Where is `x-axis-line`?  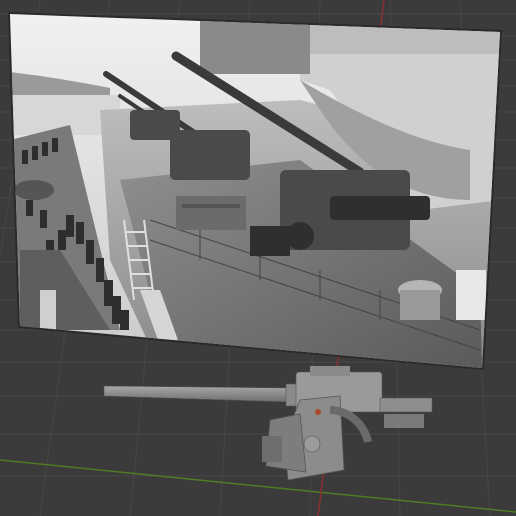 x-axis-line is located at coordinates (258, 486).